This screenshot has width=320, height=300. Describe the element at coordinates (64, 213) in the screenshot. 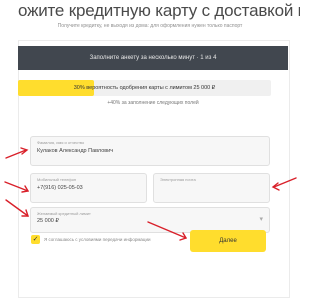

I see `credit-limit-label: Желаемый кредитный лимит` at that location.